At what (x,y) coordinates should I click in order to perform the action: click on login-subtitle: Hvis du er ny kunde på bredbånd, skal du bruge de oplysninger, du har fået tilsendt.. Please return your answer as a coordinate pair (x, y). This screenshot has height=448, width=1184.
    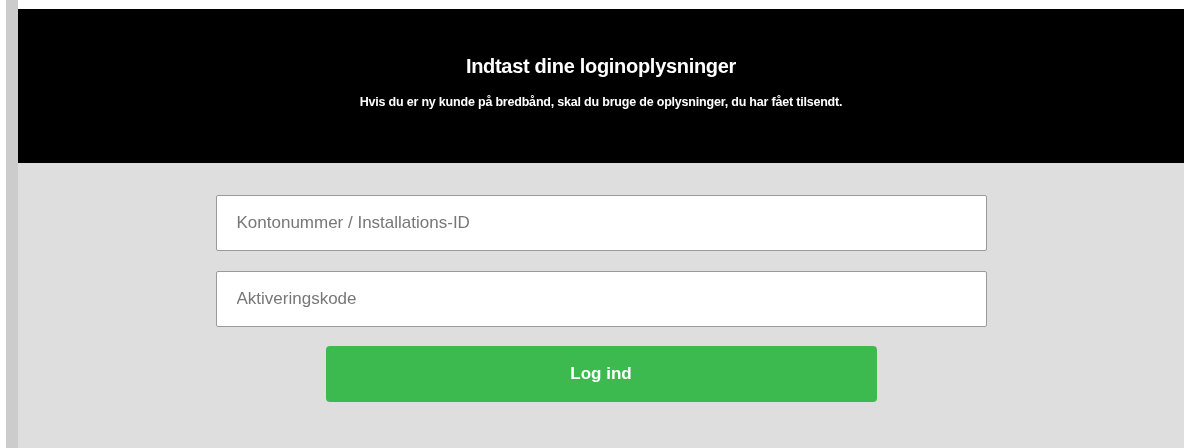
    Looking at the image, I should click on (601, 102).